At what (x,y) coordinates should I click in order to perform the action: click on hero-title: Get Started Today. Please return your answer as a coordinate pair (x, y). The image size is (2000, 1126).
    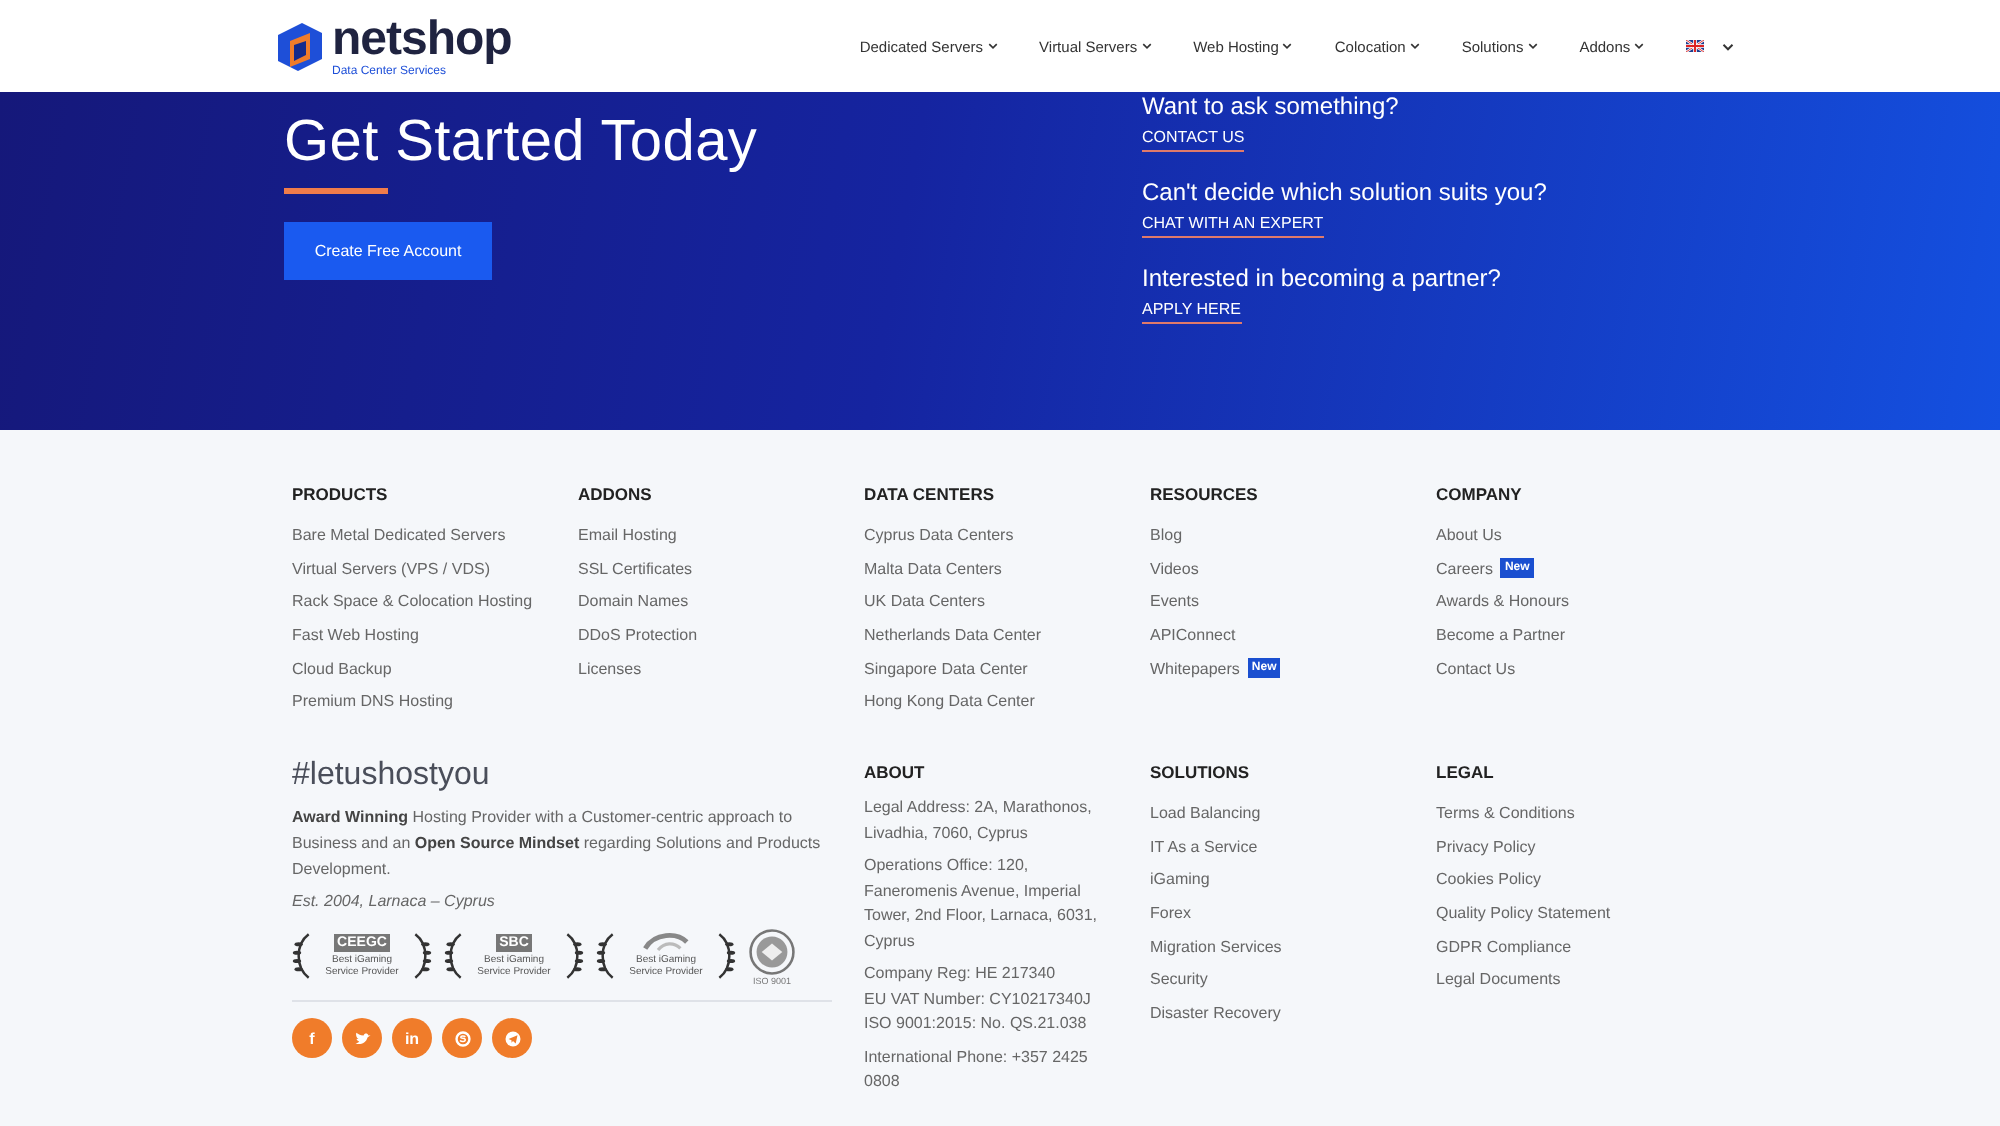
    Looking at the image, I should click on (522, 143).